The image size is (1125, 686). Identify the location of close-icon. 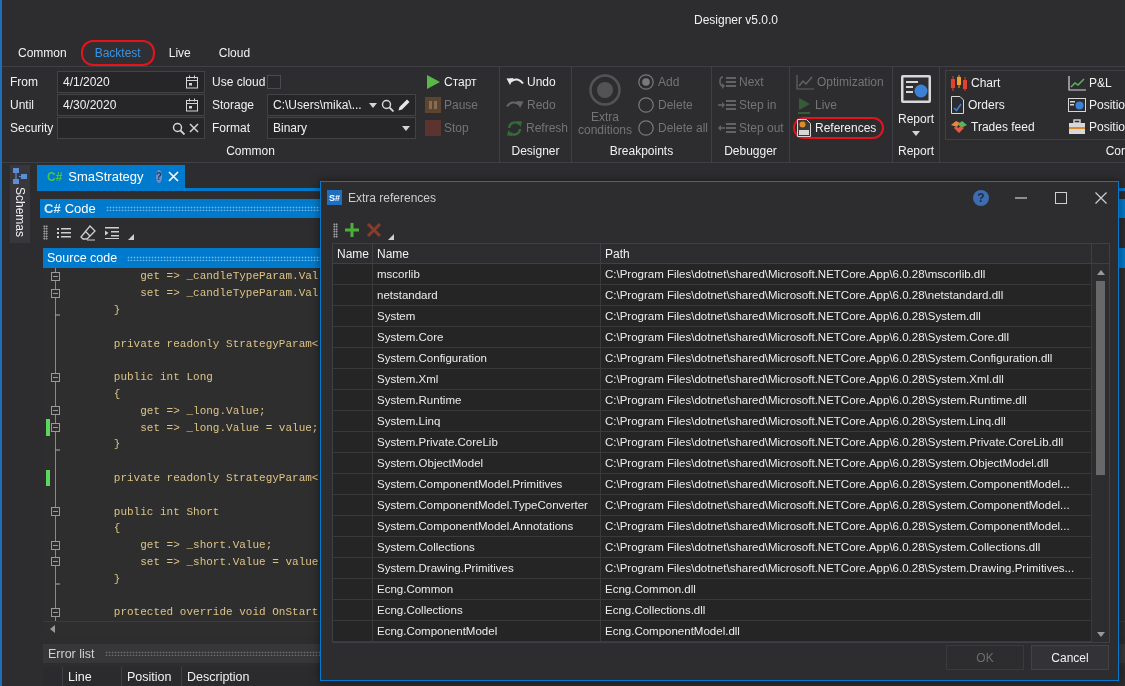
(1101, 197).